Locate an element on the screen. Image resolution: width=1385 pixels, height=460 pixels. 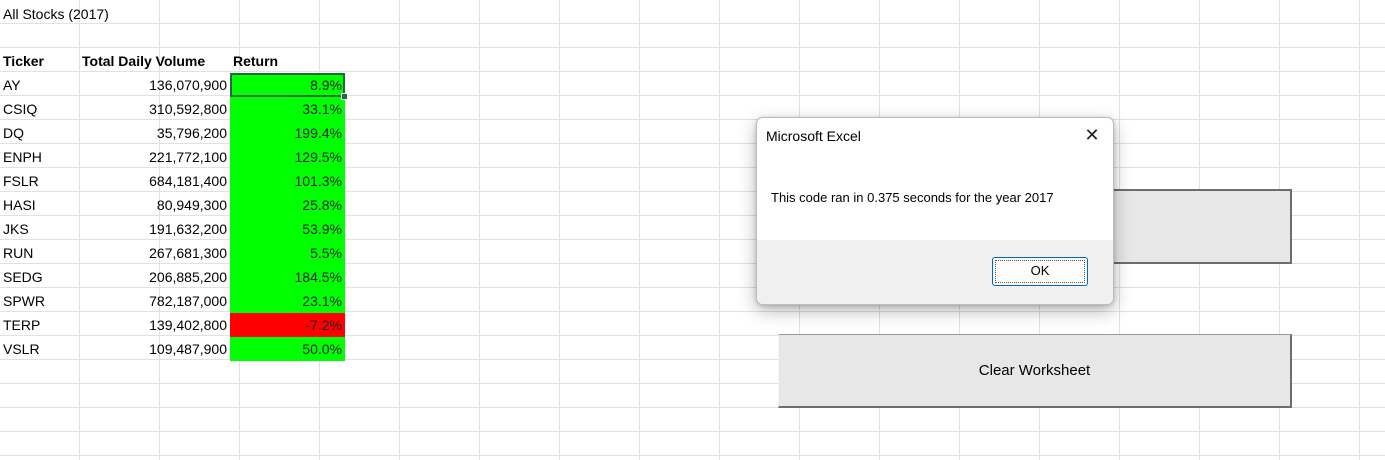
return-cell: 5.5% is located at coordinates (287, 253).